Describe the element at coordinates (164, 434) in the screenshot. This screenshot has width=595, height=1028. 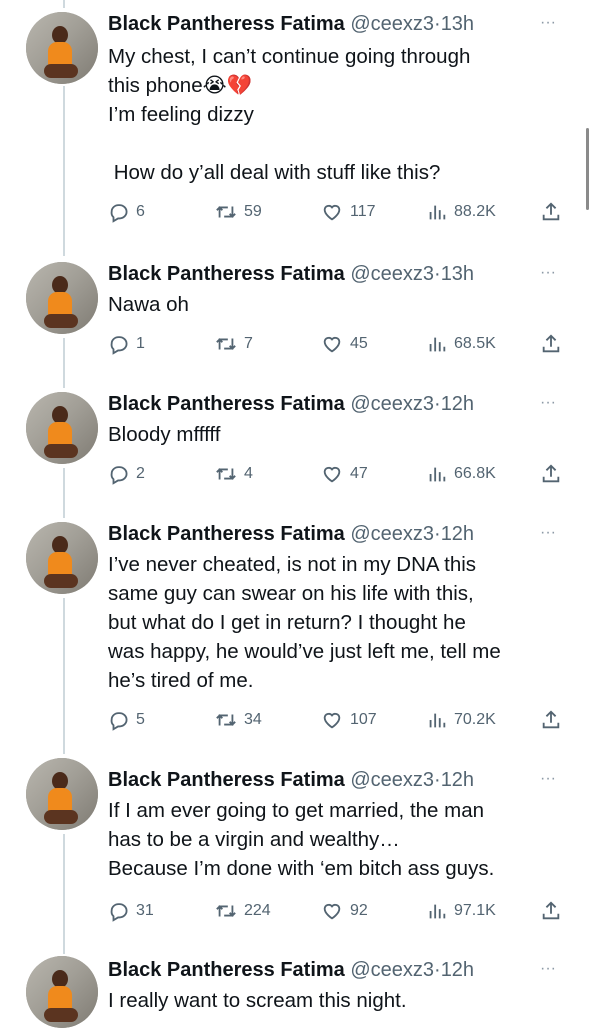
I see `tweet-text: Bloody mfffff` at that location.